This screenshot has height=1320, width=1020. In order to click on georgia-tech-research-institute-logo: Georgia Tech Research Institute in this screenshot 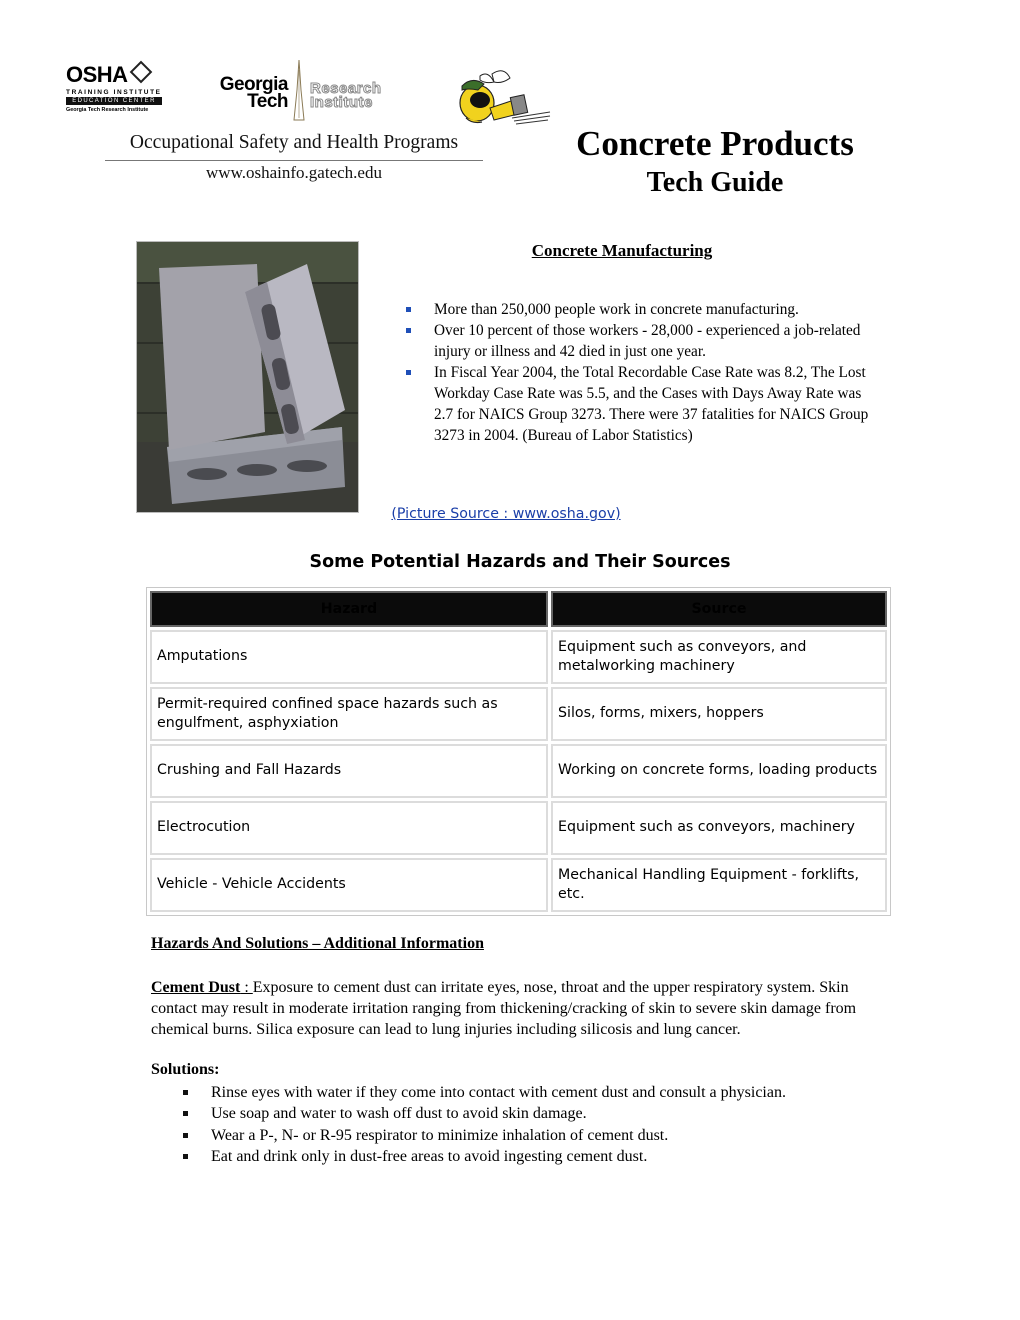, I will do `click(302, 91)`.